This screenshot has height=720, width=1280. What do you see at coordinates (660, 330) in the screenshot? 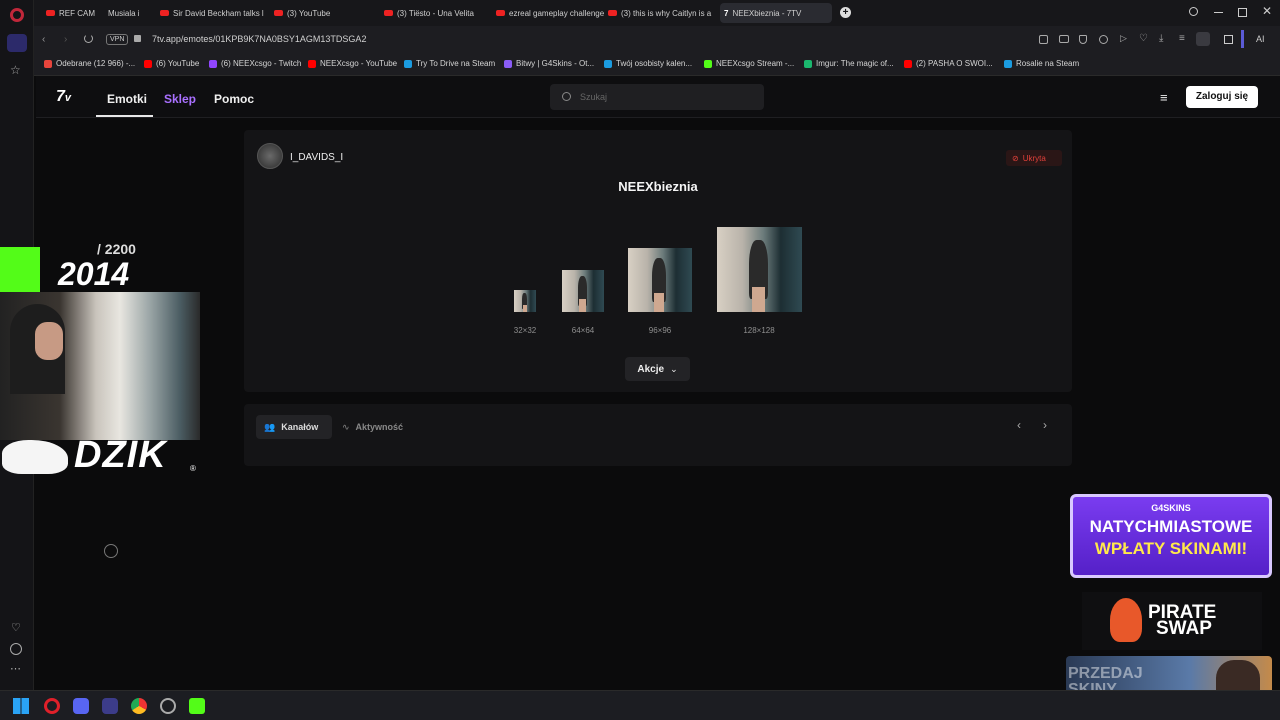
I see `size-label-96: 96×96` at bounding box center [660, 330].